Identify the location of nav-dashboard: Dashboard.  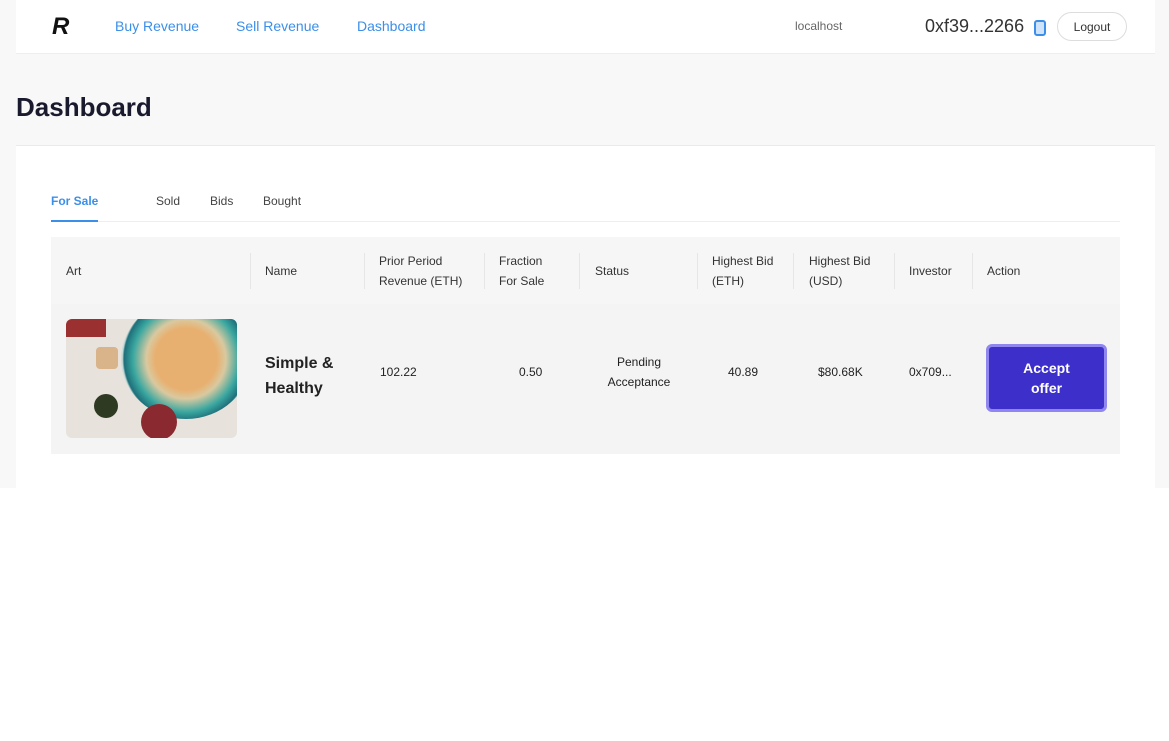
(391, 26).